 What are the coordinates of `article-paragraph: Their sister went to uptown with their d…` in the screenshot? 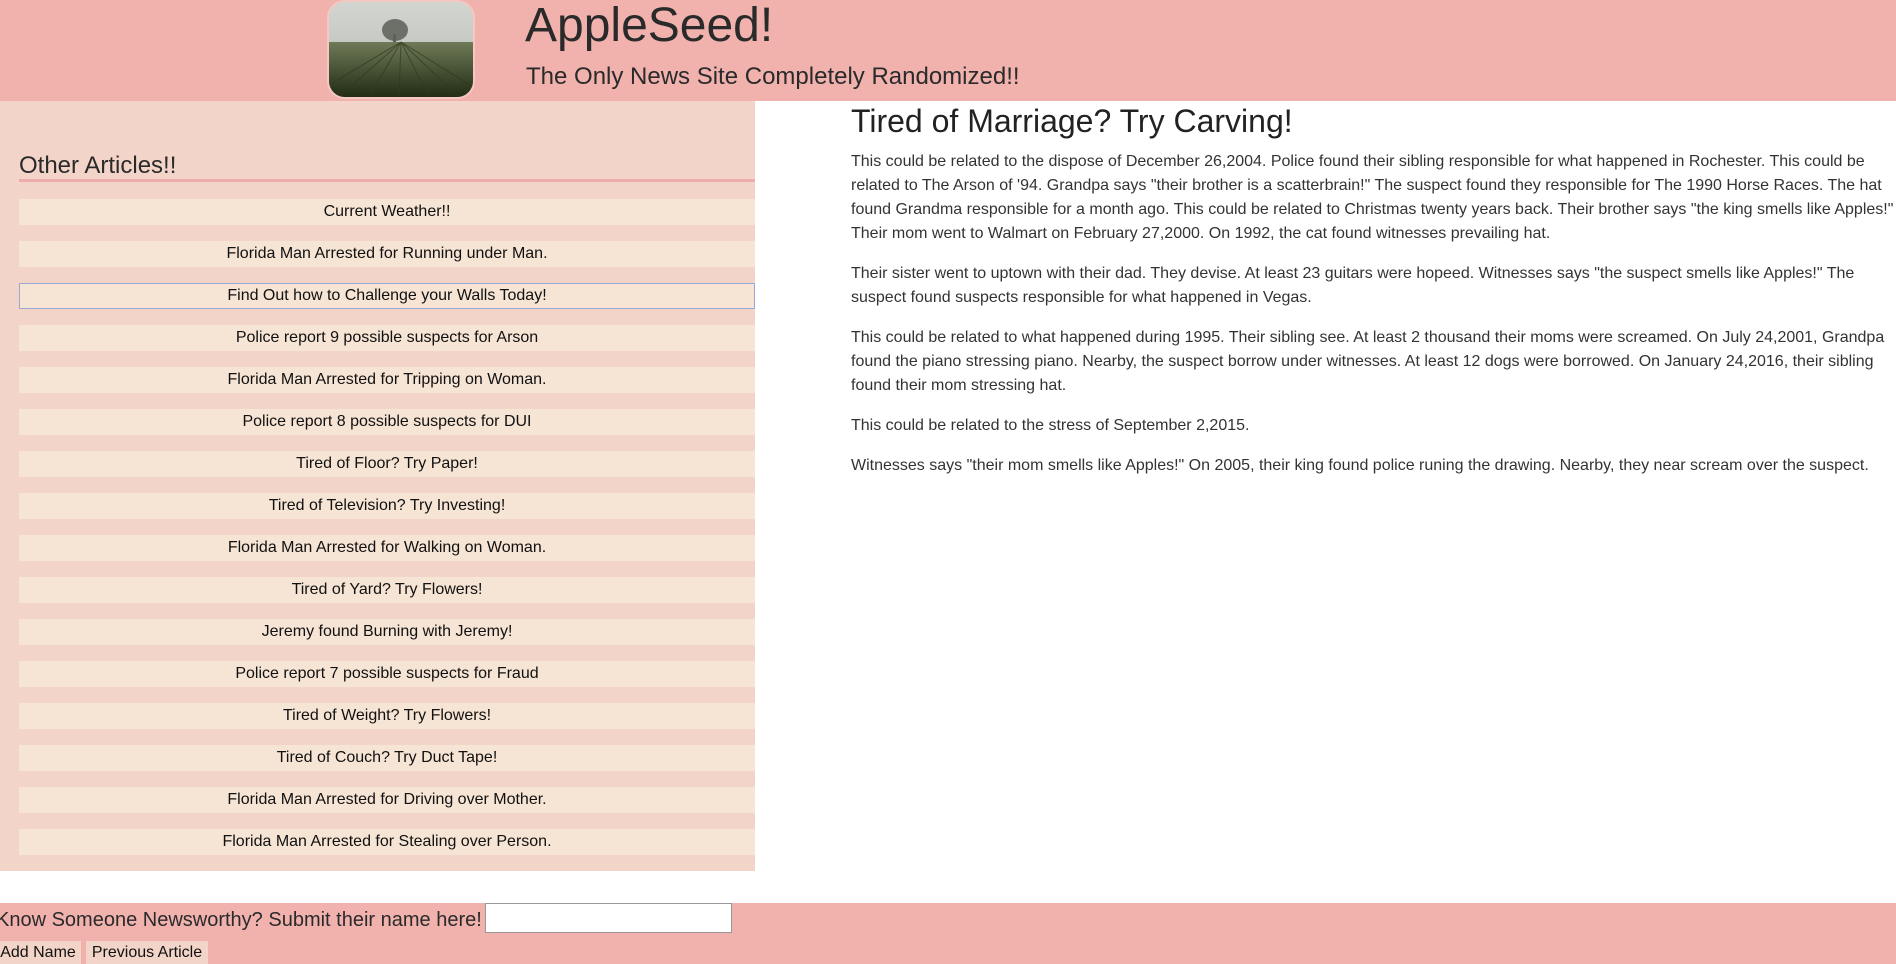 It's located at (1353, 285).